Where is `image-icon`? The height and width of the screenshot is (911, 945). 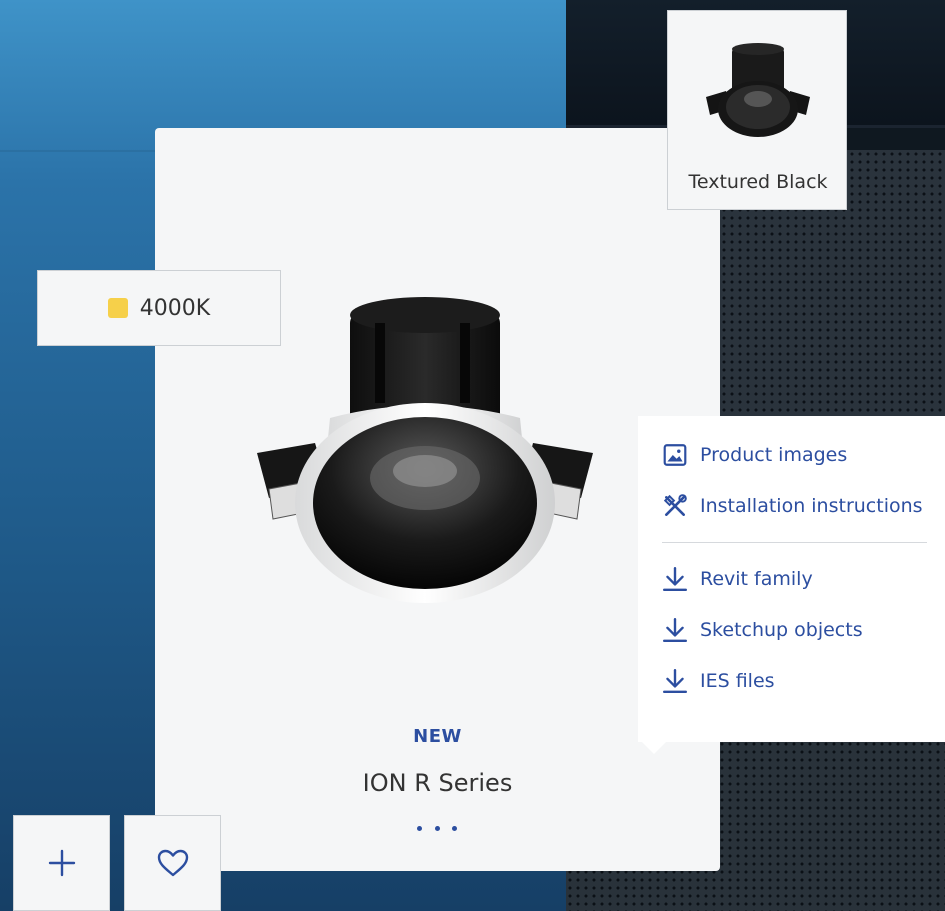
image-icon is located at coordinates (675, 455).